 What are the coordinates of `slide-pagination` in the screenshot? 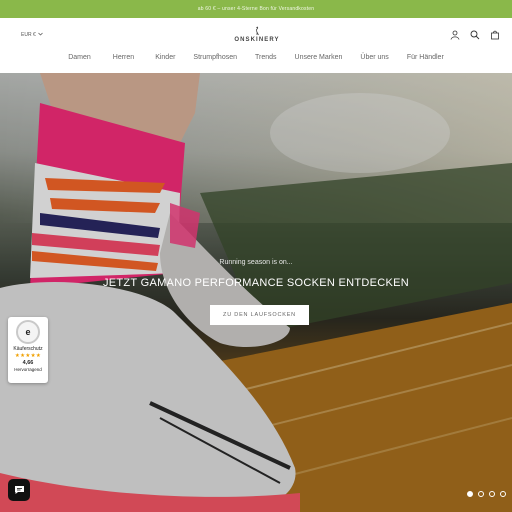 It's located at (486, 494).